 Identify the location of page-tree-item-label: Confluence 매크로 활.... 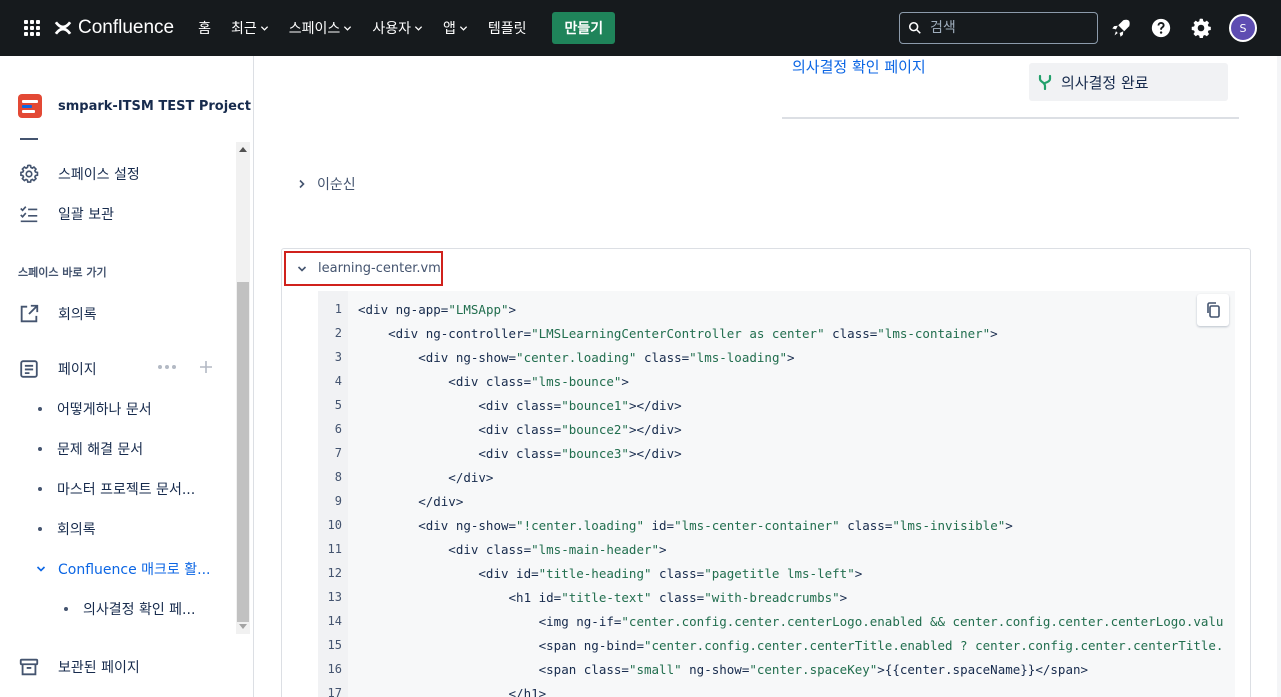
(134, 570).